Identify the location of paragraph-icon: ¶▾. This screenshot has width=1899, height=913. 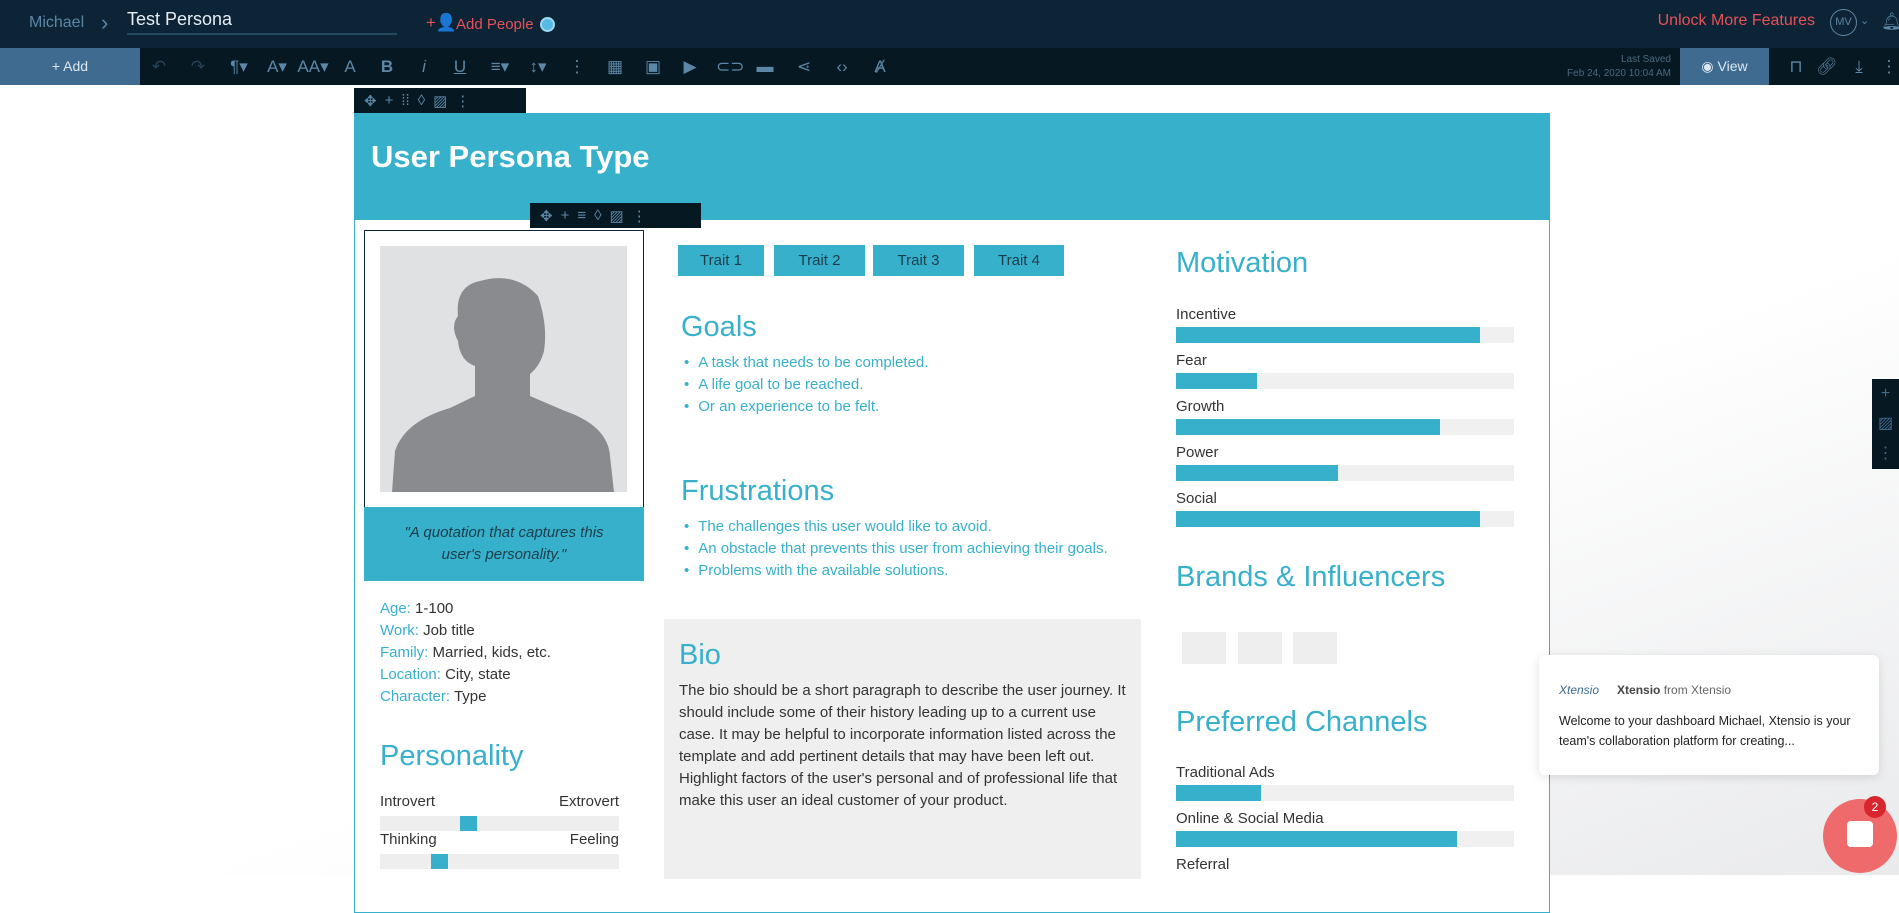
(239, 66).